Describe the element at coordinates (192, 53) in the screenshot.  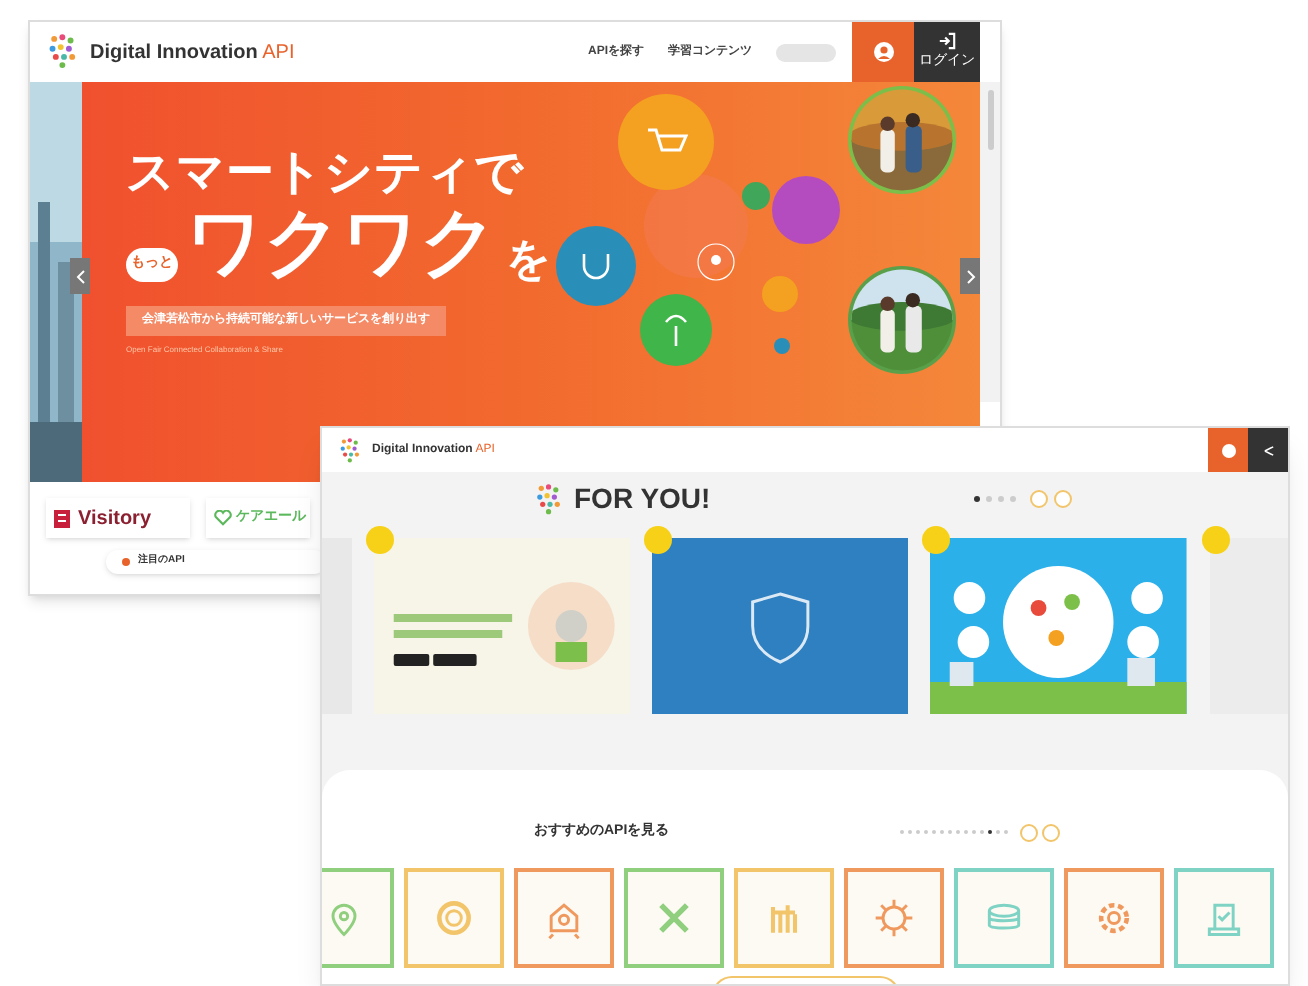
I see `site-title: Digital Innovation API` at that location.